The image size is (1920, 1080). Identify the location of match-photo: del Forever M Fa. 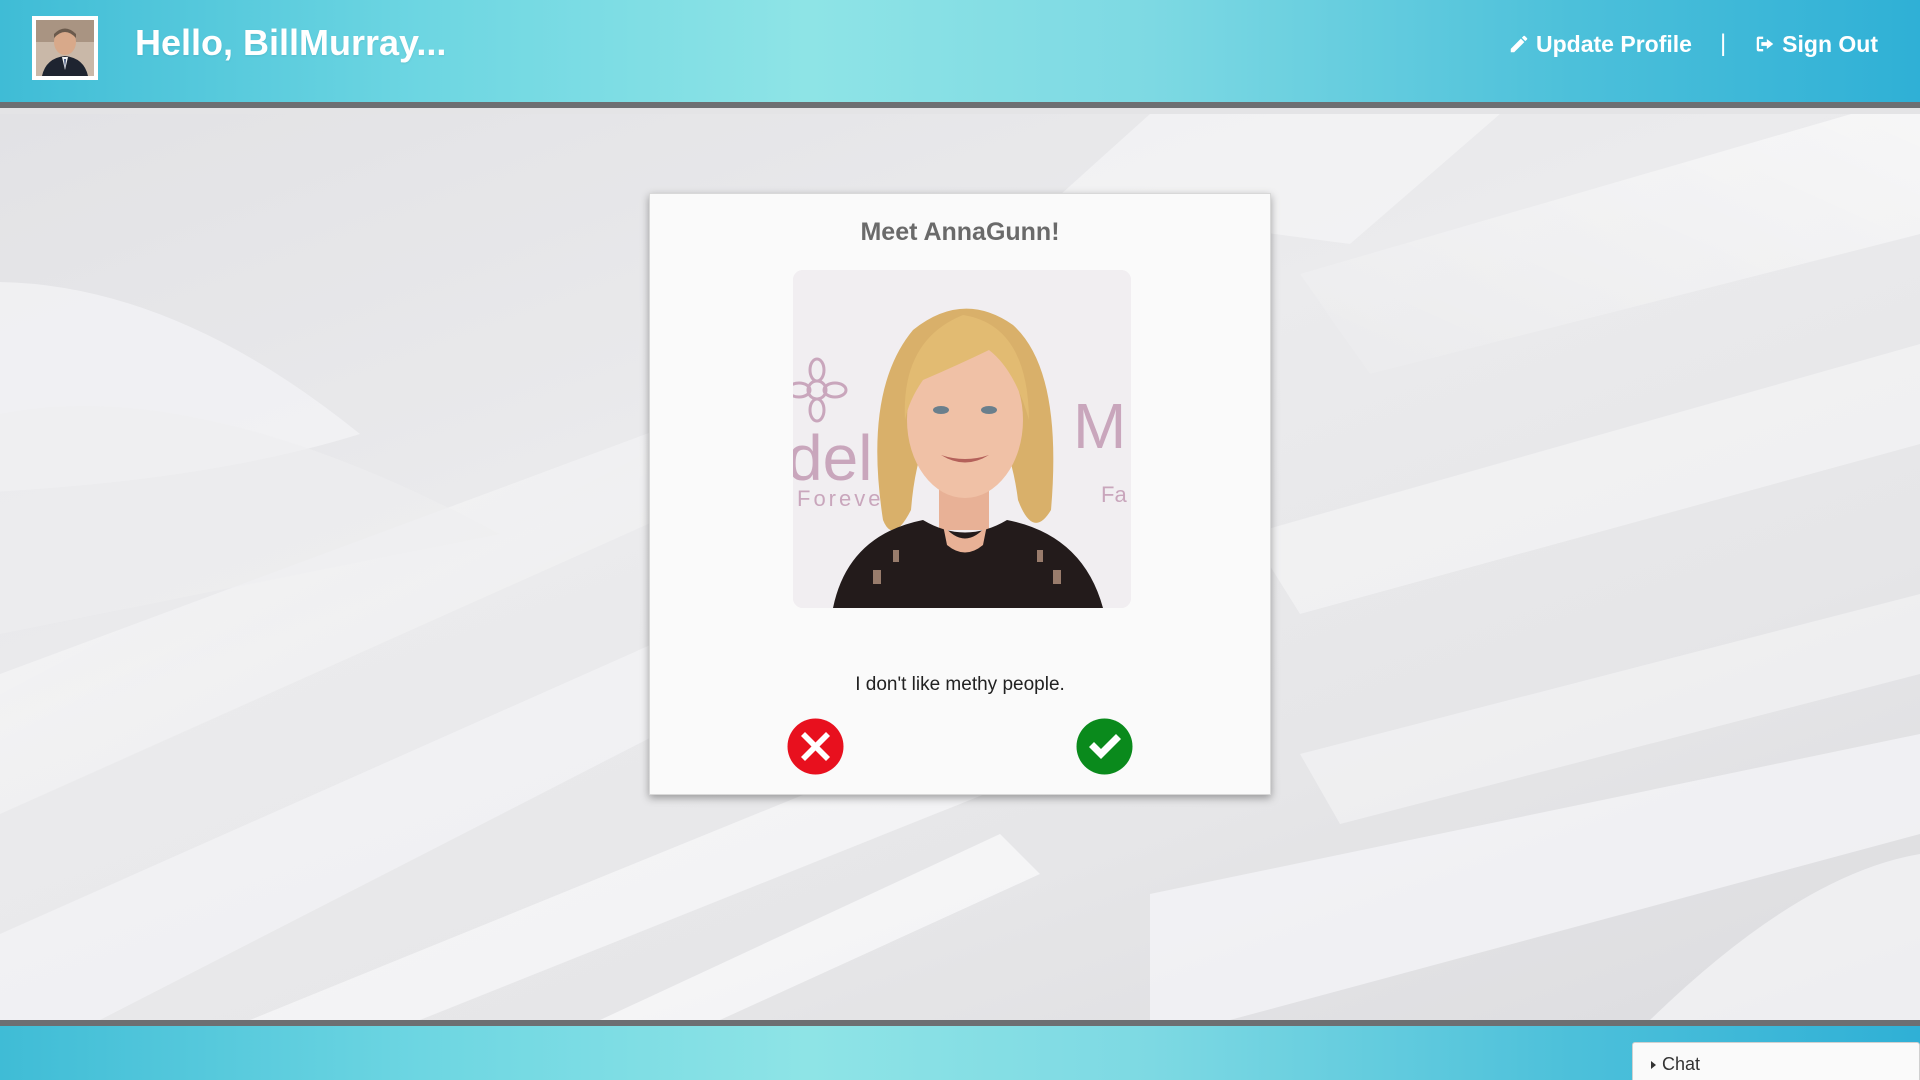
(962, 439).